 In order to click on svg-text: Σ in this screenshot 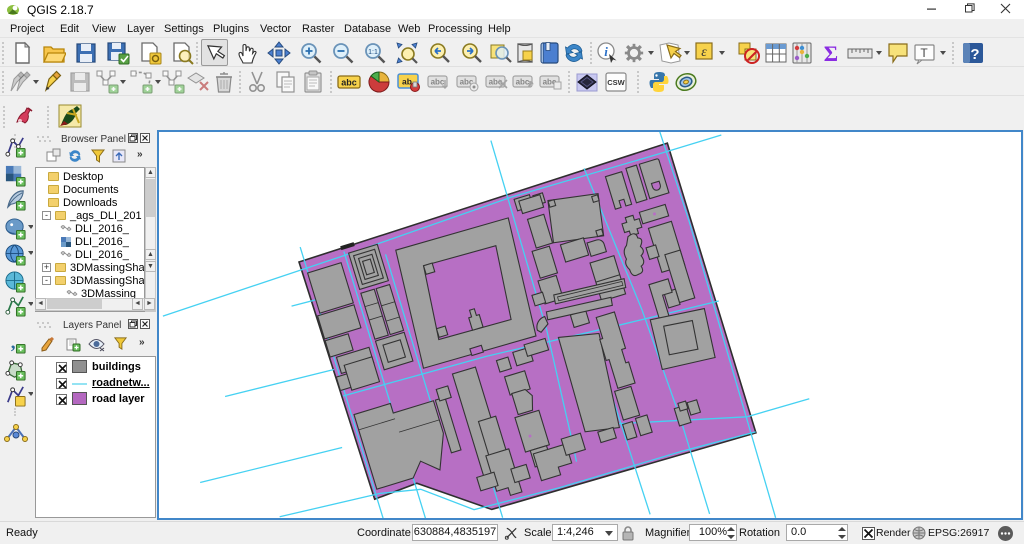, I will do `click(831, 53)`.